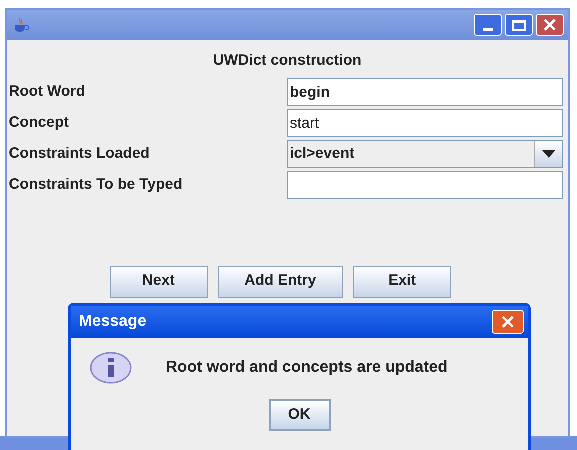  What do you see at coordinates (47, 92) in the screenshot?
I see `field-label: Root Word` at bounding box center [47, 92].